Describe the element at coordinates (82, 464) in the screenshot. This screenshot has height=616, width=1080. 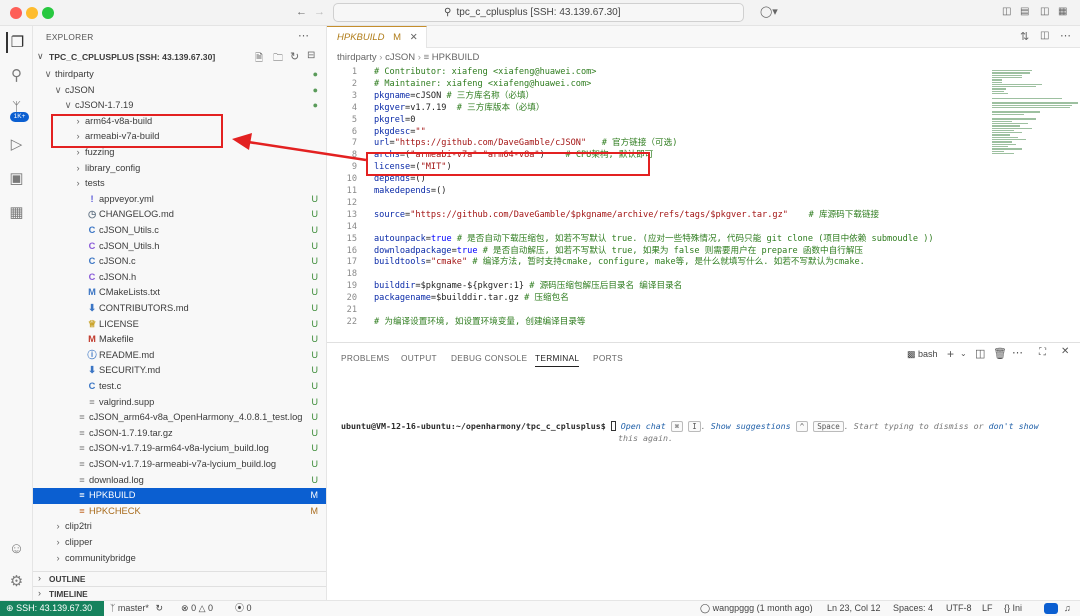
I see `file-type-icon: ≡` at that location.